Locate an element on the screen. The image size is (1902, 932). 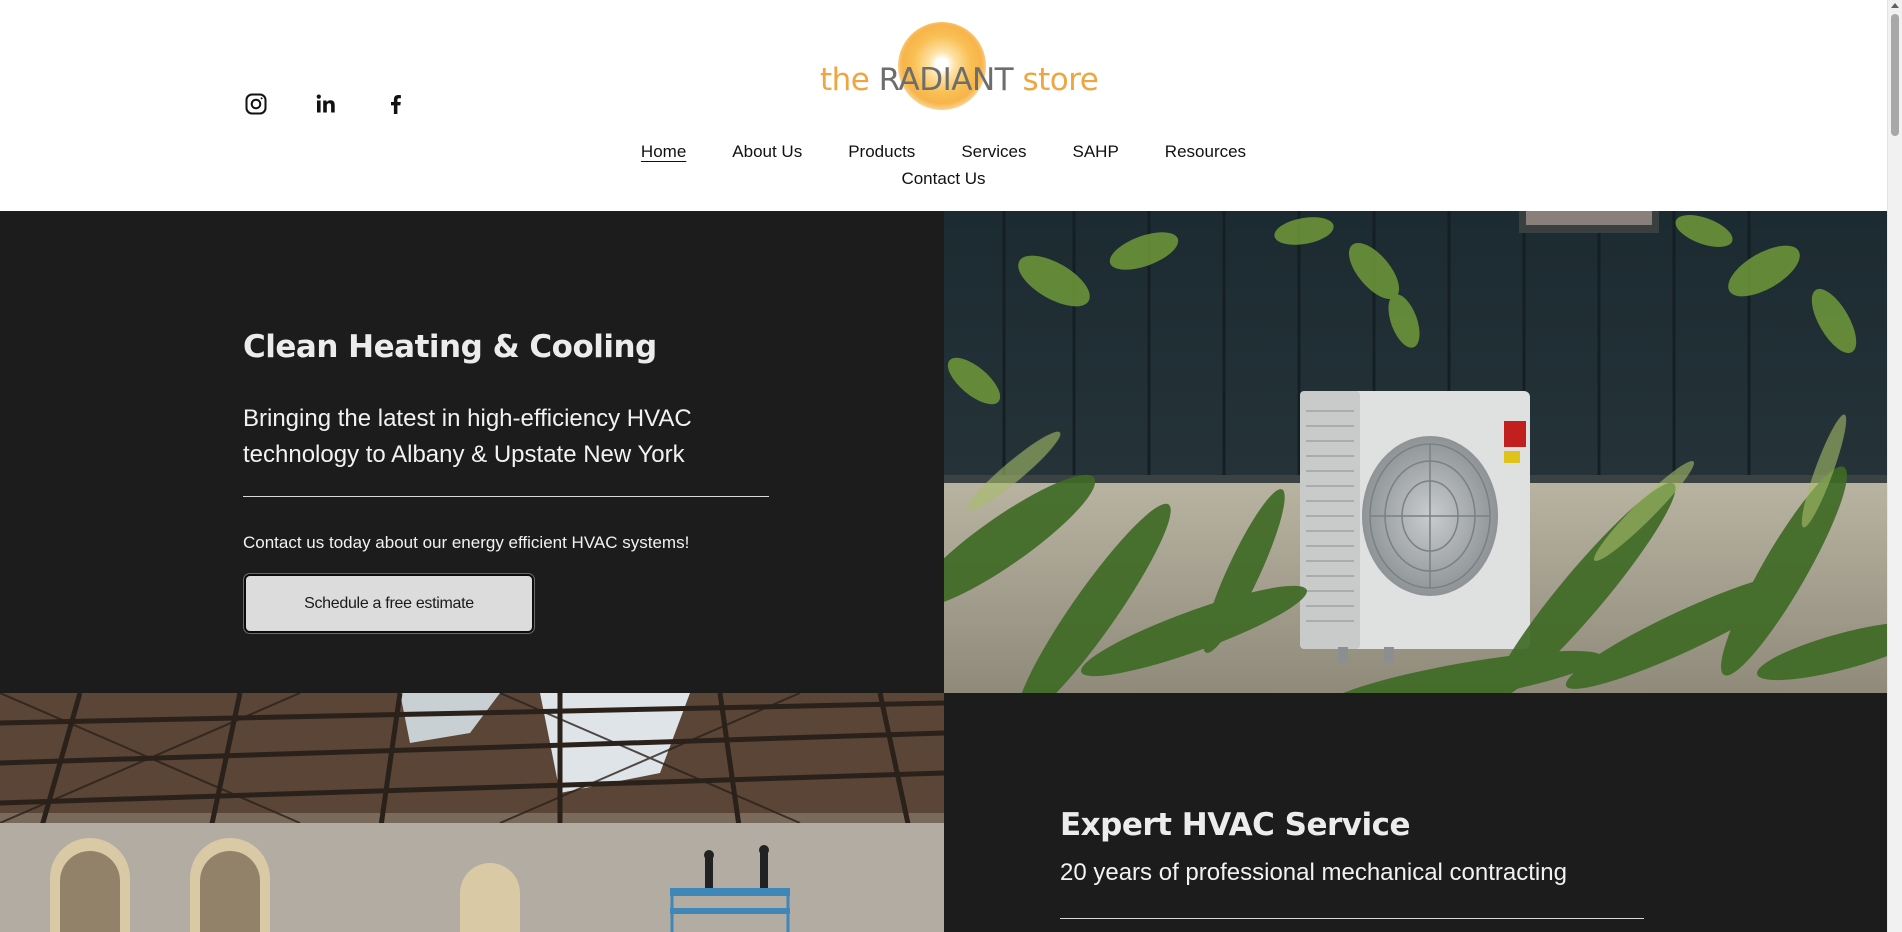
hero-title: Clean Heating & Cooling is located at coordinates (450, 347).